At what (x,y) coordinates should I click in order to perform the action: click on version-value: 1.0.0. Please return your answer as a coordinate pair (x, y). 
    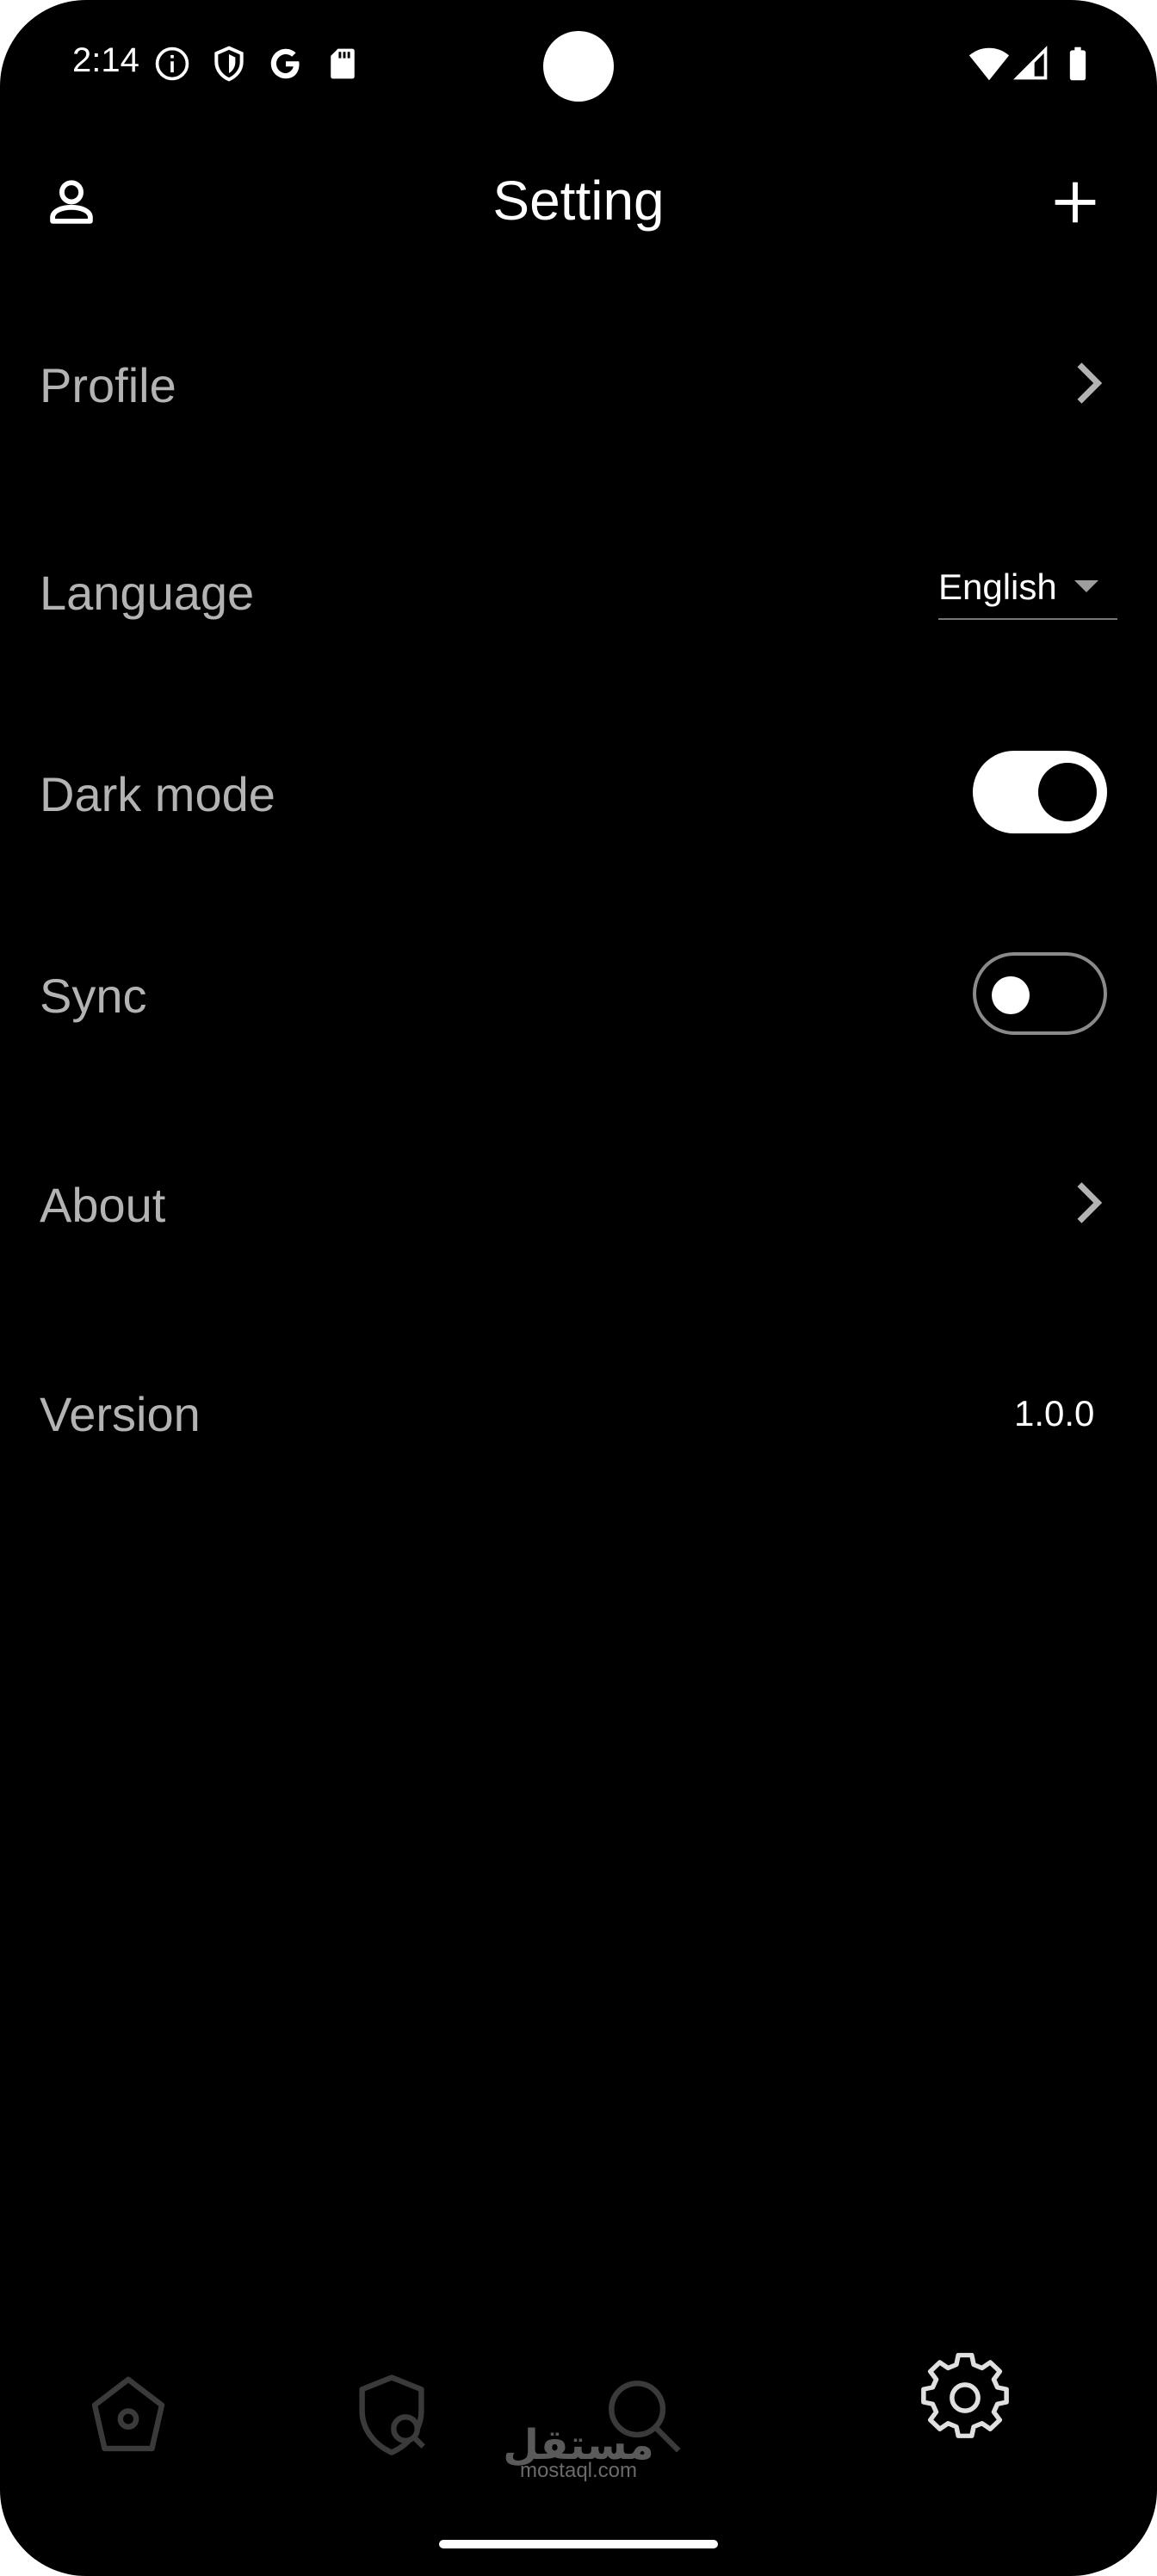
    Looking at the image, I should click on (1055, 1413).